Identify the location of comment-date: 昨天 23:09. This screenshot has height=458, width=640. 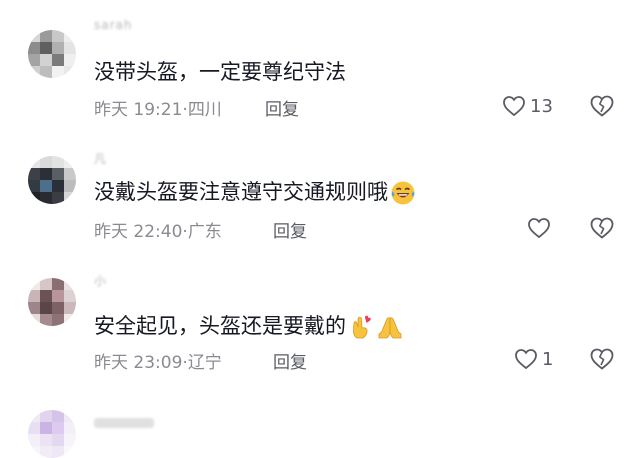
(138, 363).